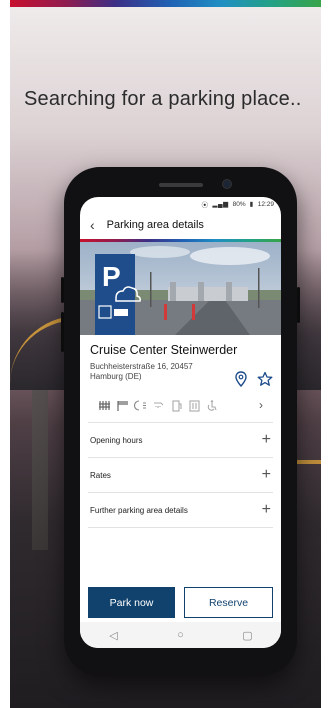 This screenshot has width=331, height=708. What do you see at coordinates (212, 405) in the screenshot?
I see `accessibility-icon` at bounding box center [212, 405].